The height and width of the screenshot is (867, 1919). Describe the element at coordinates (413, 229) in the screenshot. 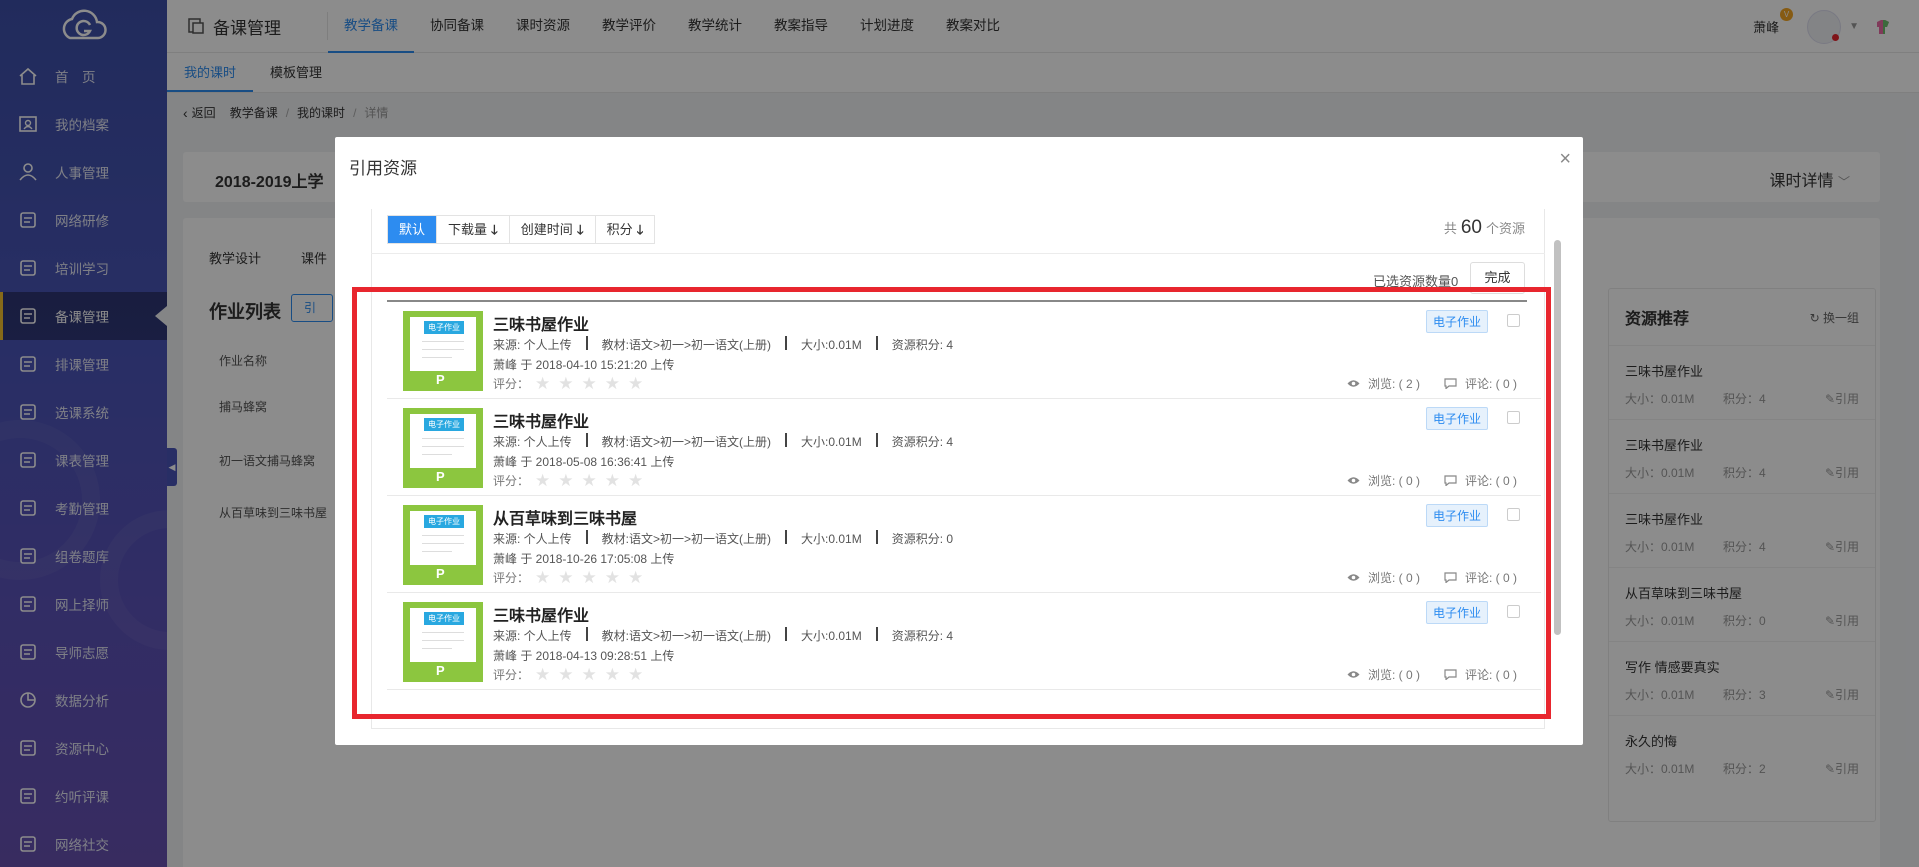

I see `sort-default: 默认` at that location.